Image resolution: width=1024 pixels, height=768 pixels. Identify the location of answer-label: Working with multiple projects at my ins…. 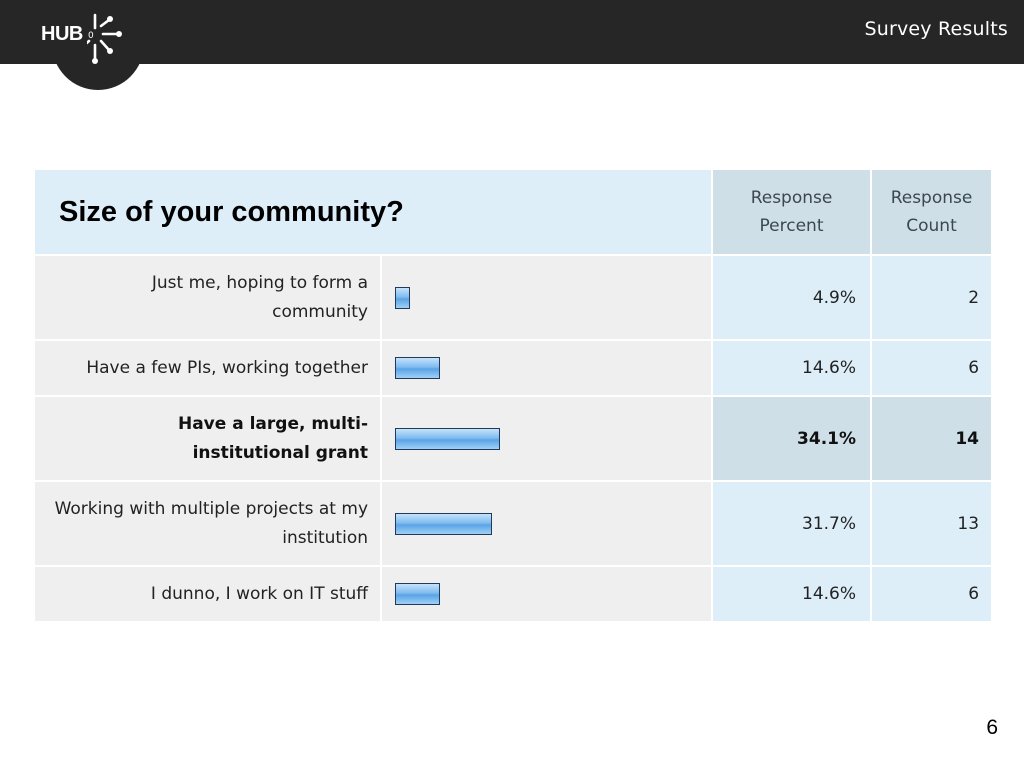
(207, 523).